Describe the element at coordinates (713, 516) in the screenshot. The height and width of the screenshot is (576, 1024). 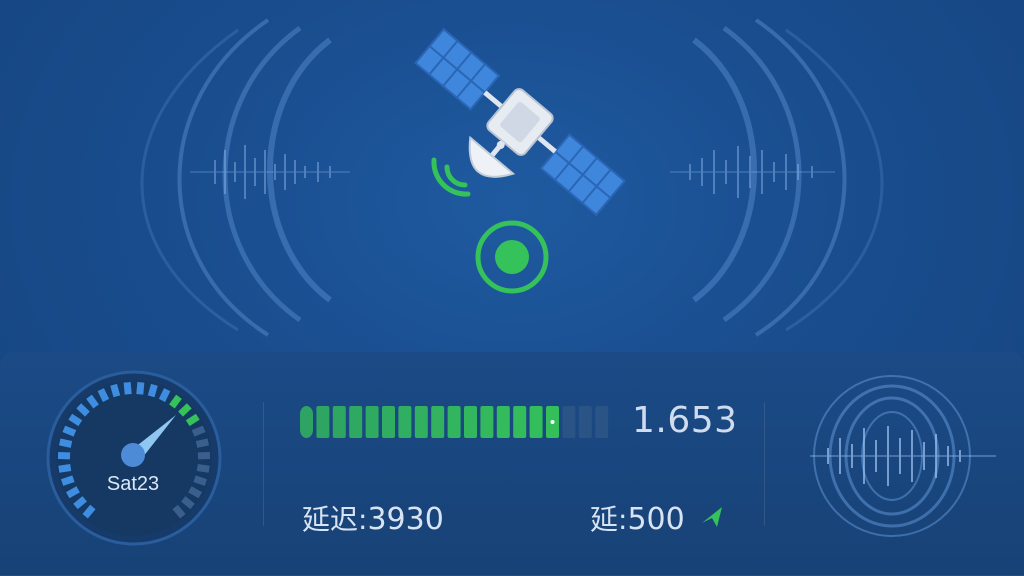
I see `send-arrow-icon` at that location.